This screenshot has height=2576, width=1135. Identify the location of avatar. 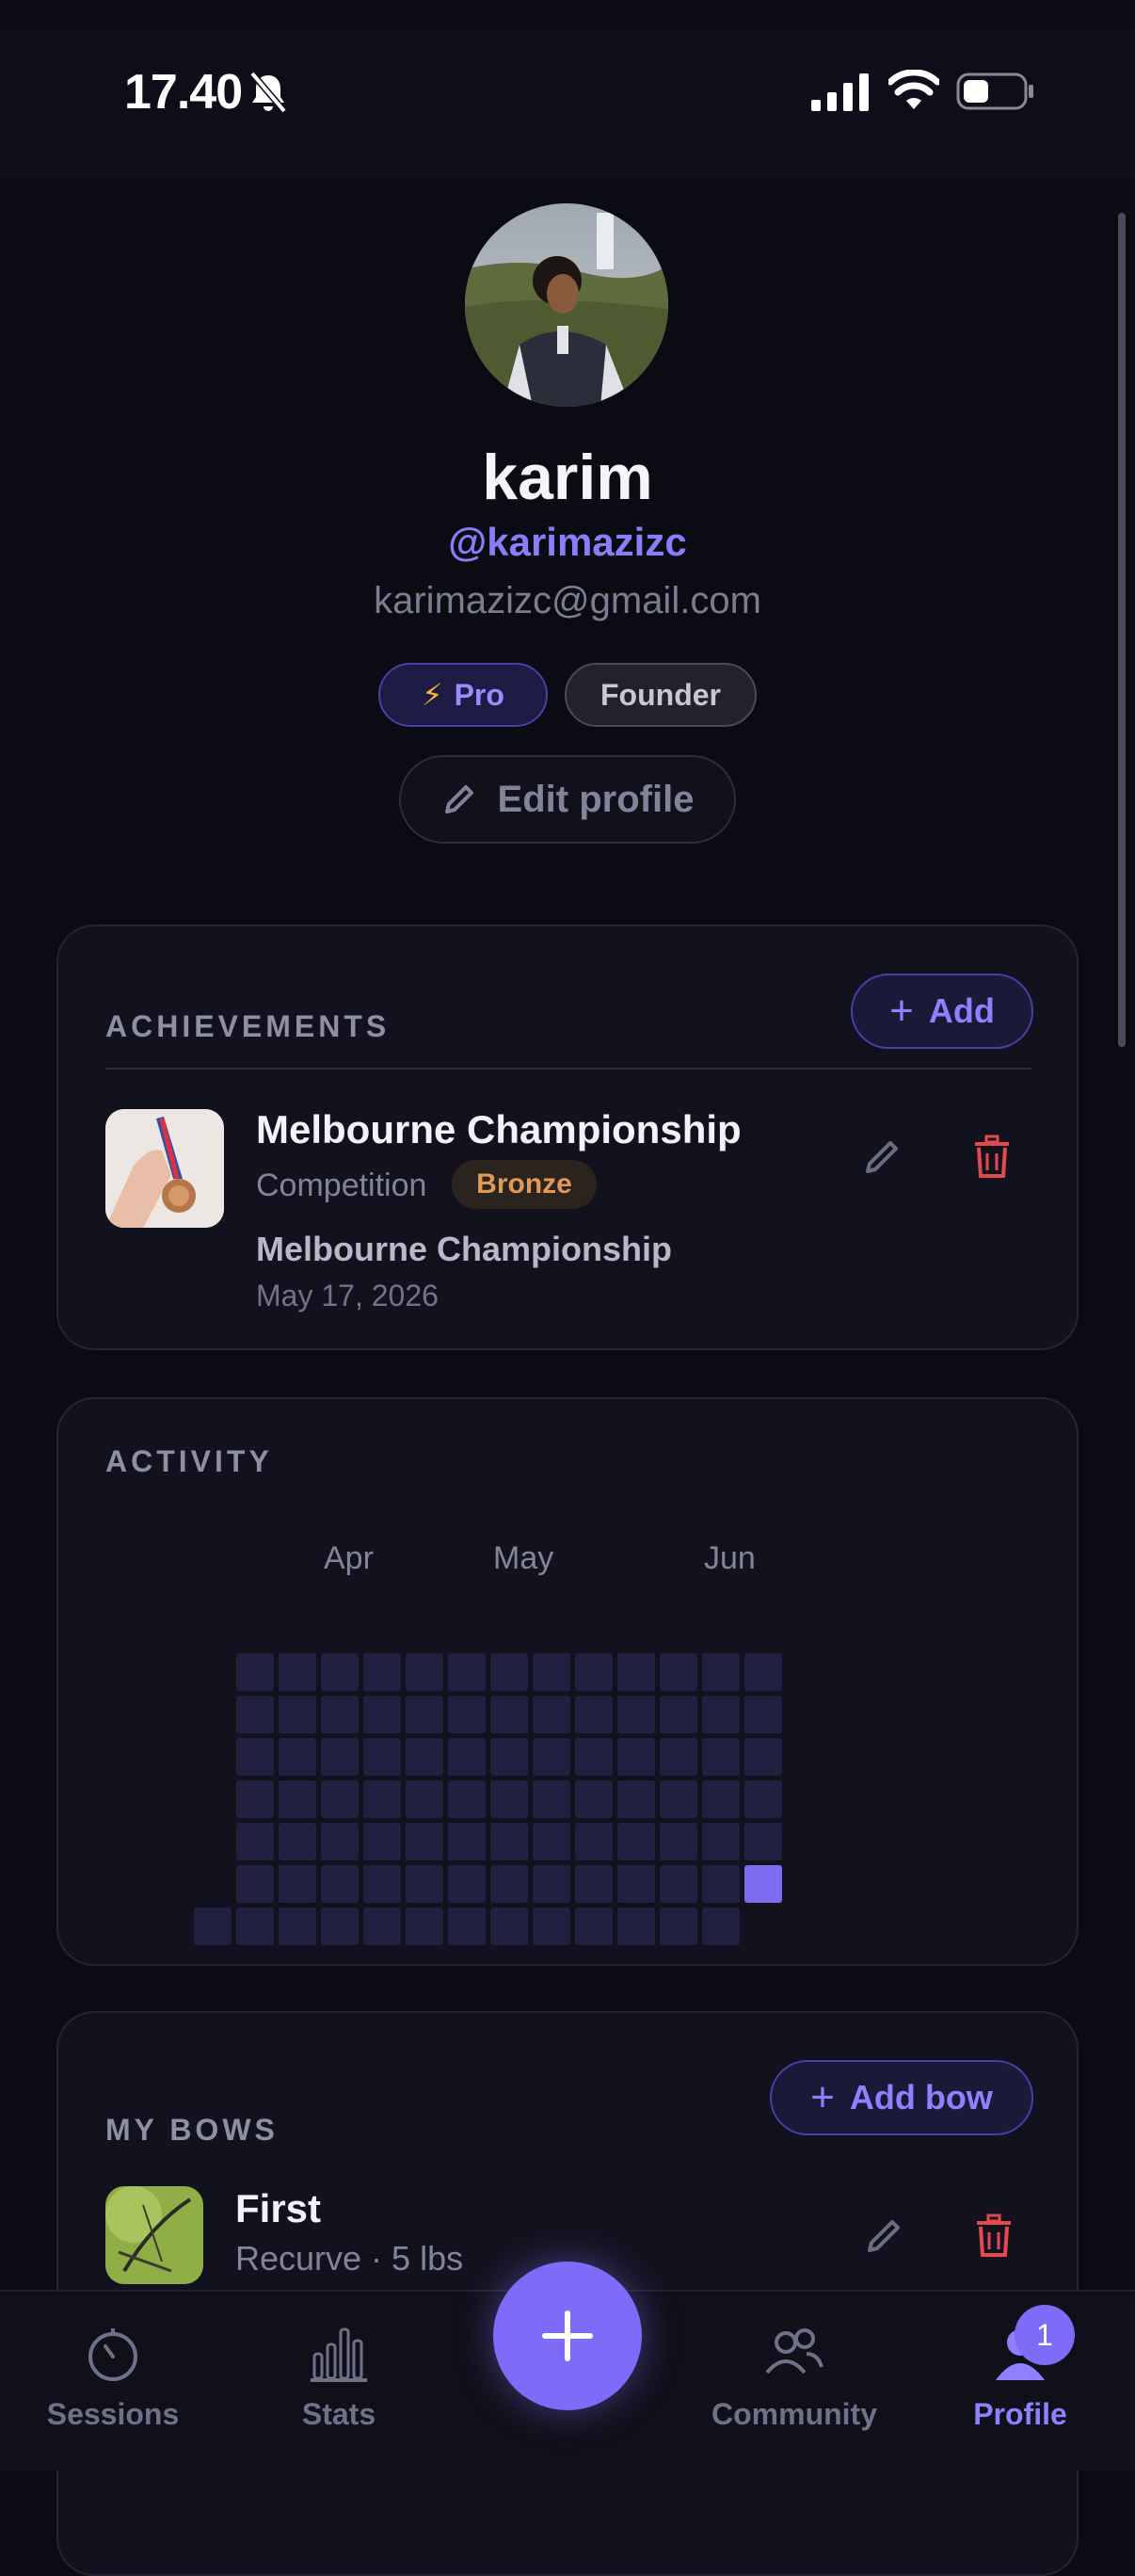
(566, 305).